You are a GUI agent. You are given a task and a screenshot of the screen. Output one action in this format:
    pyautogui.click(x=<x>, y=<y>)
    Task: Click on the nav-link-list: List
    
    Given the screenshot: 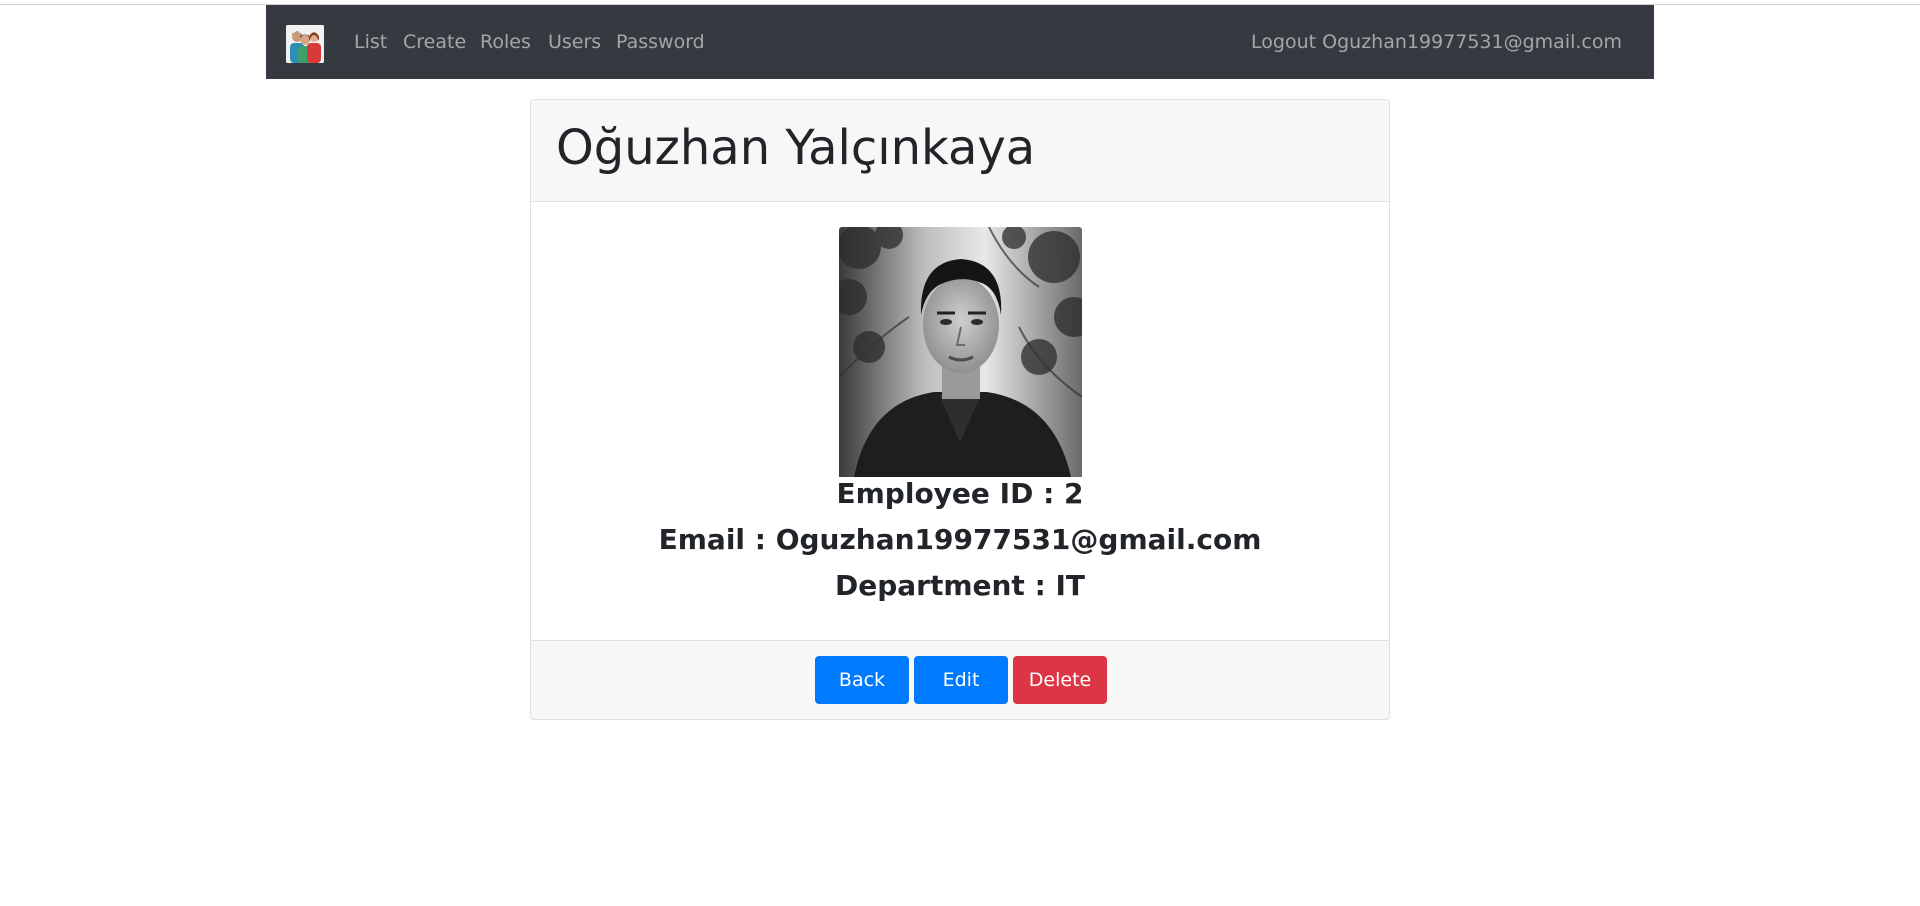 What is the action you would take?
    pyautogui.click(x=370, y=42)
    